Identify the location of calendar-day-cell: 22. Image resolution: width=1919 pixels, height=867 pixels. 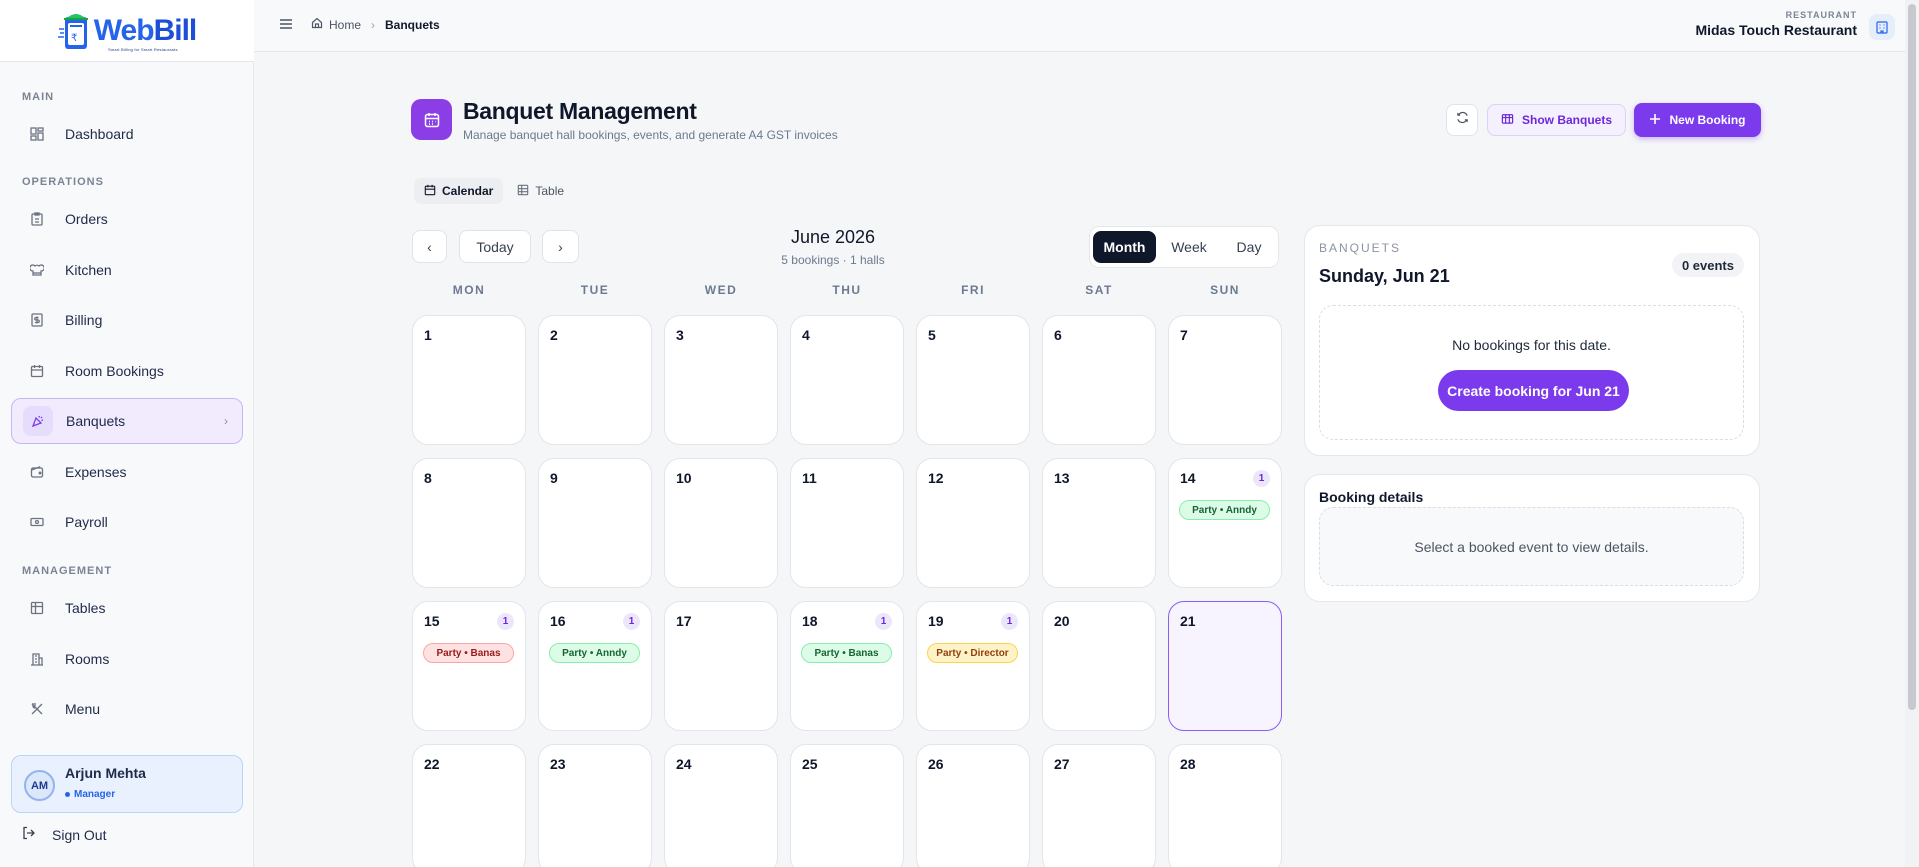
(469, 805).